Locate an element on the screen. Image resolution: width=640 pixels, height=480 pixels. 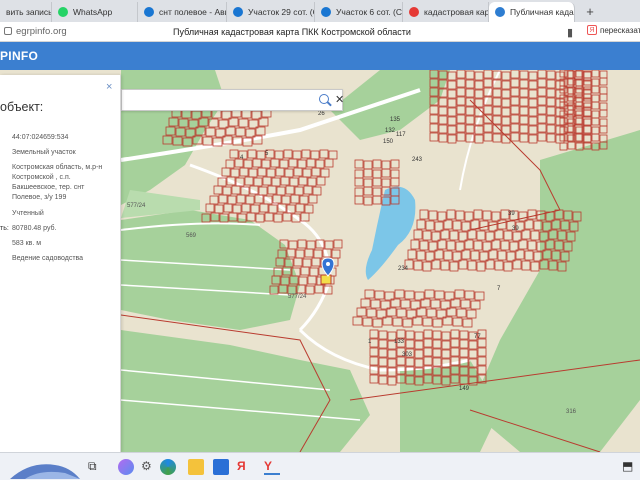
close-icon: ✕ is located at coordinates (339, 99).